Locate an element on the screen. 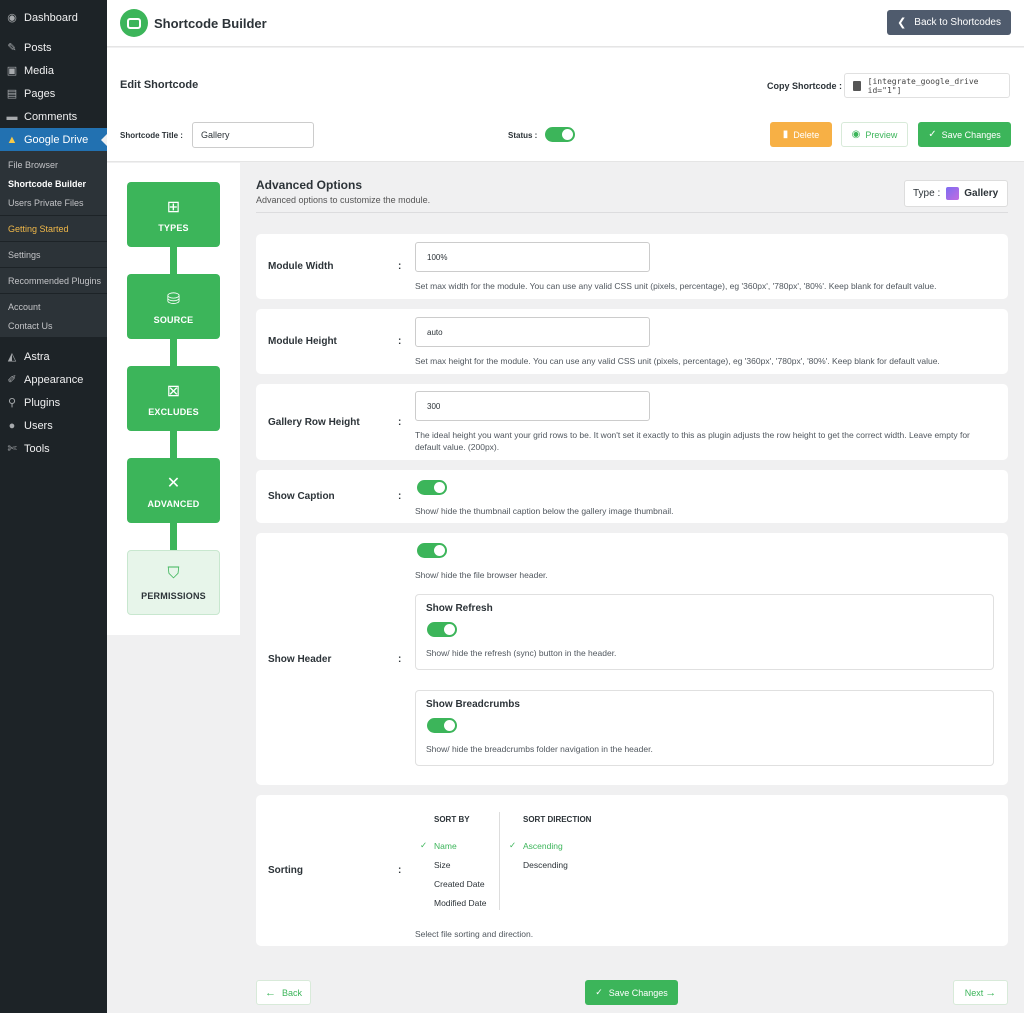  section-title: Advanced Options is located at coordinates (309, 185).